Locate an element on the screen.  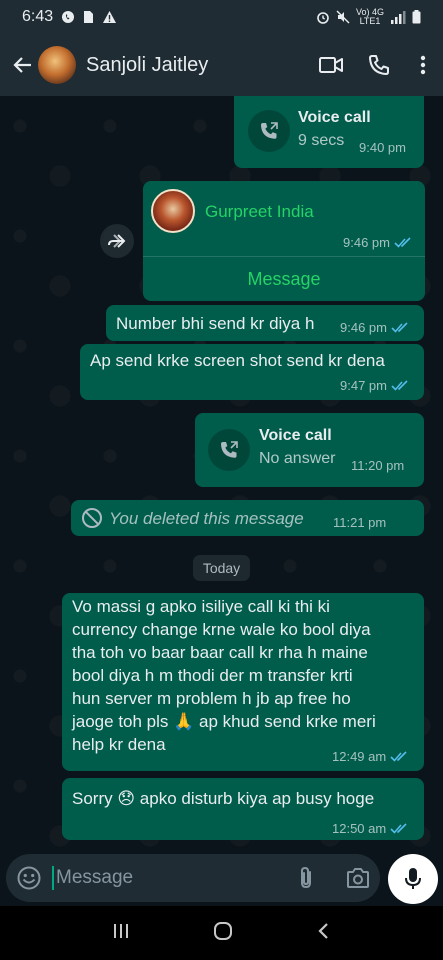
message-input-container is located at coordinates (193, 878).